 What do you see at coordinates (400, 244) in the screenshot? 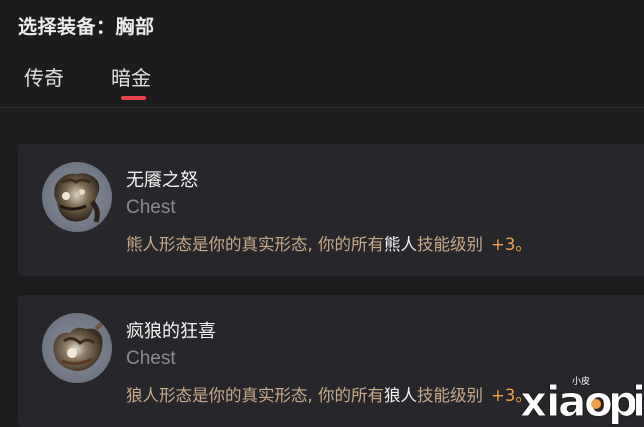
I see `description-highlight: 熊人` at bounding box center [400, 244].